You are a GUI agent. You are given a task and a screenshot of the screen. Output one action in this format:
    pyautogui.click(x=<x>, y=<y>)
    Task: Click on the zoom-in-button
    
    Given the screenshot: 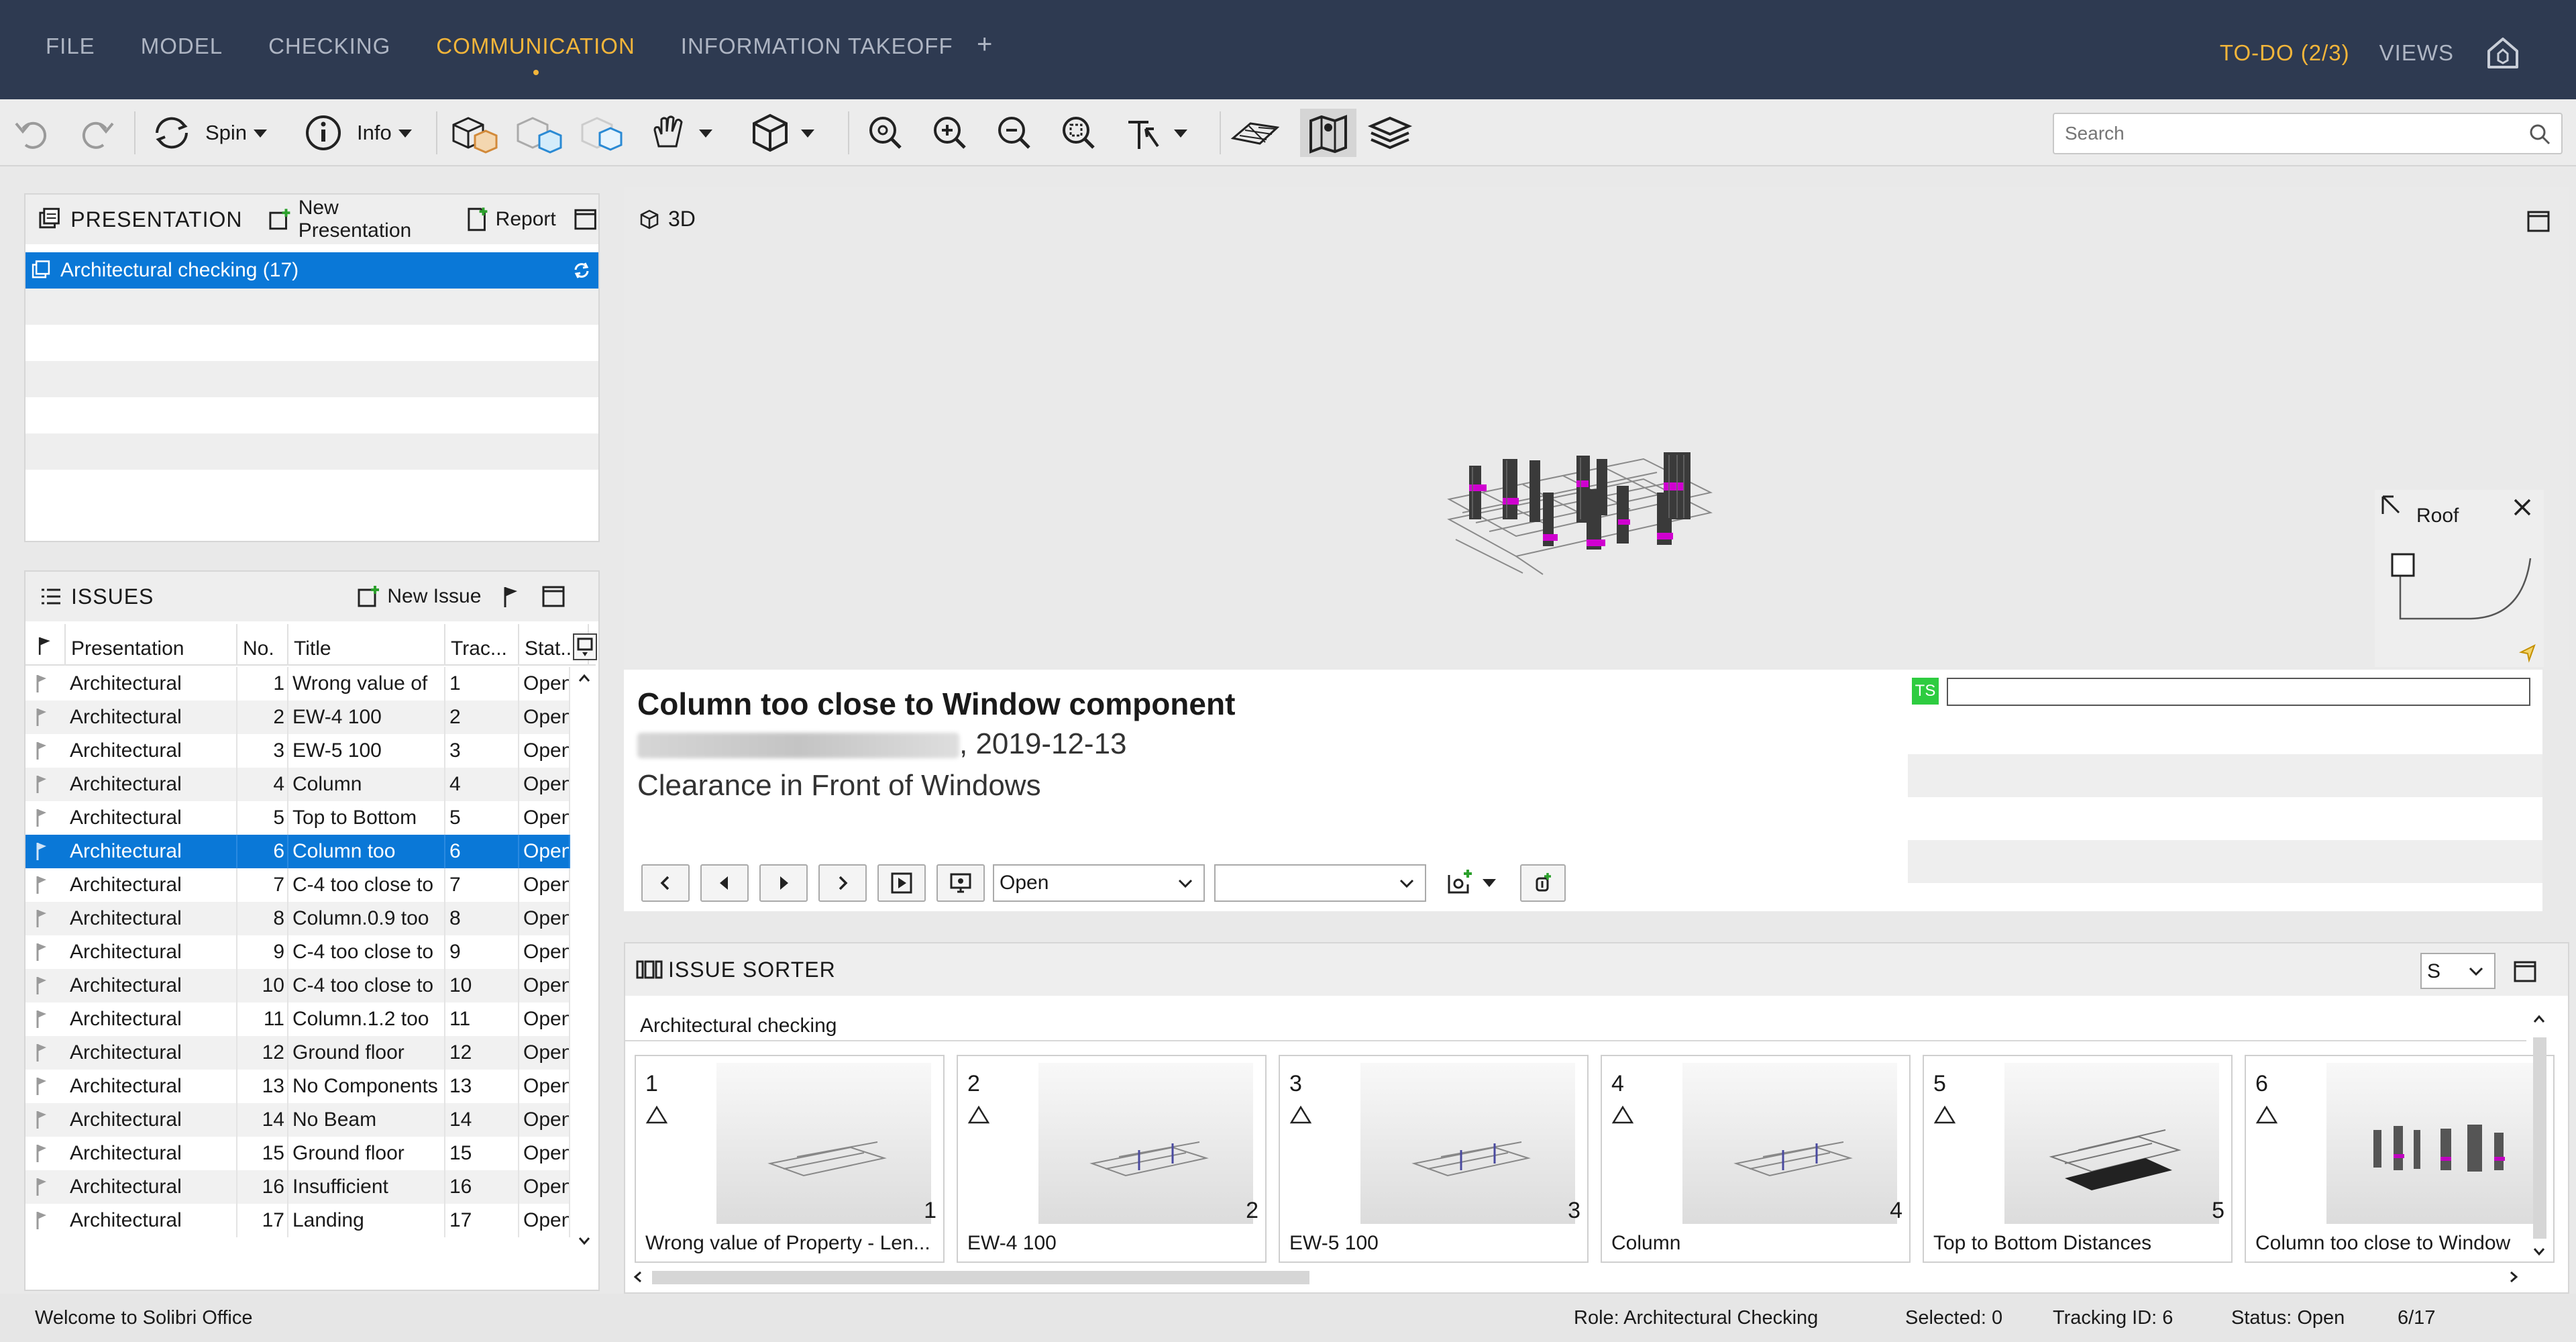 What is the action you would take?
    pyautogui.click(x=950, y=133)
    